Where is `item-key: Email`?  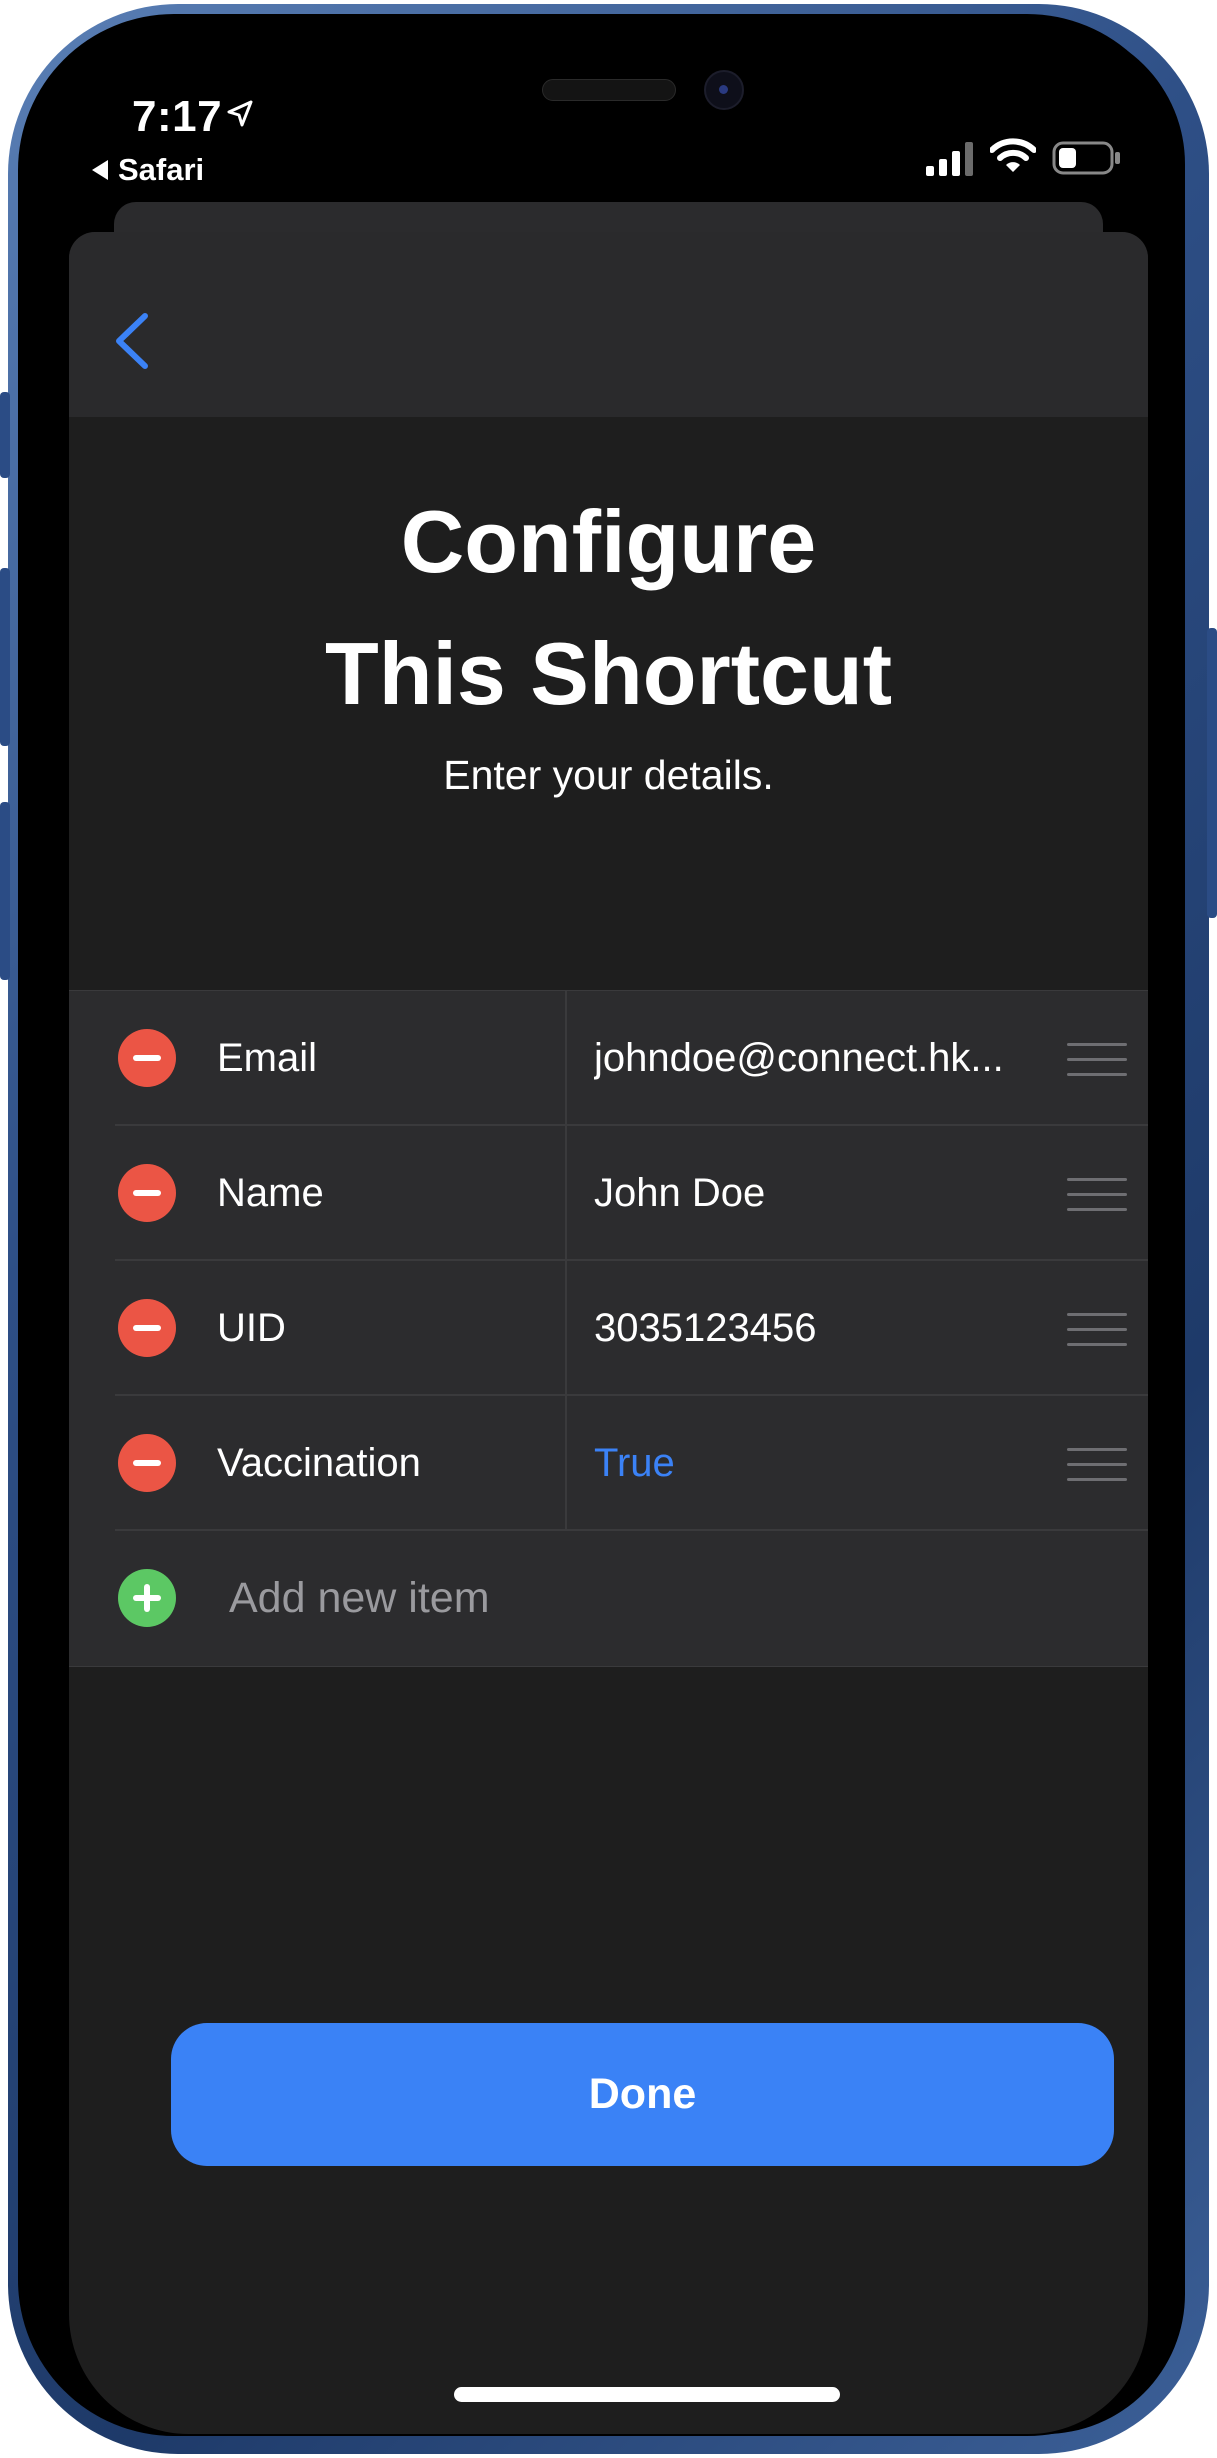 item-key: Email is located at coordinates (267, 1058).